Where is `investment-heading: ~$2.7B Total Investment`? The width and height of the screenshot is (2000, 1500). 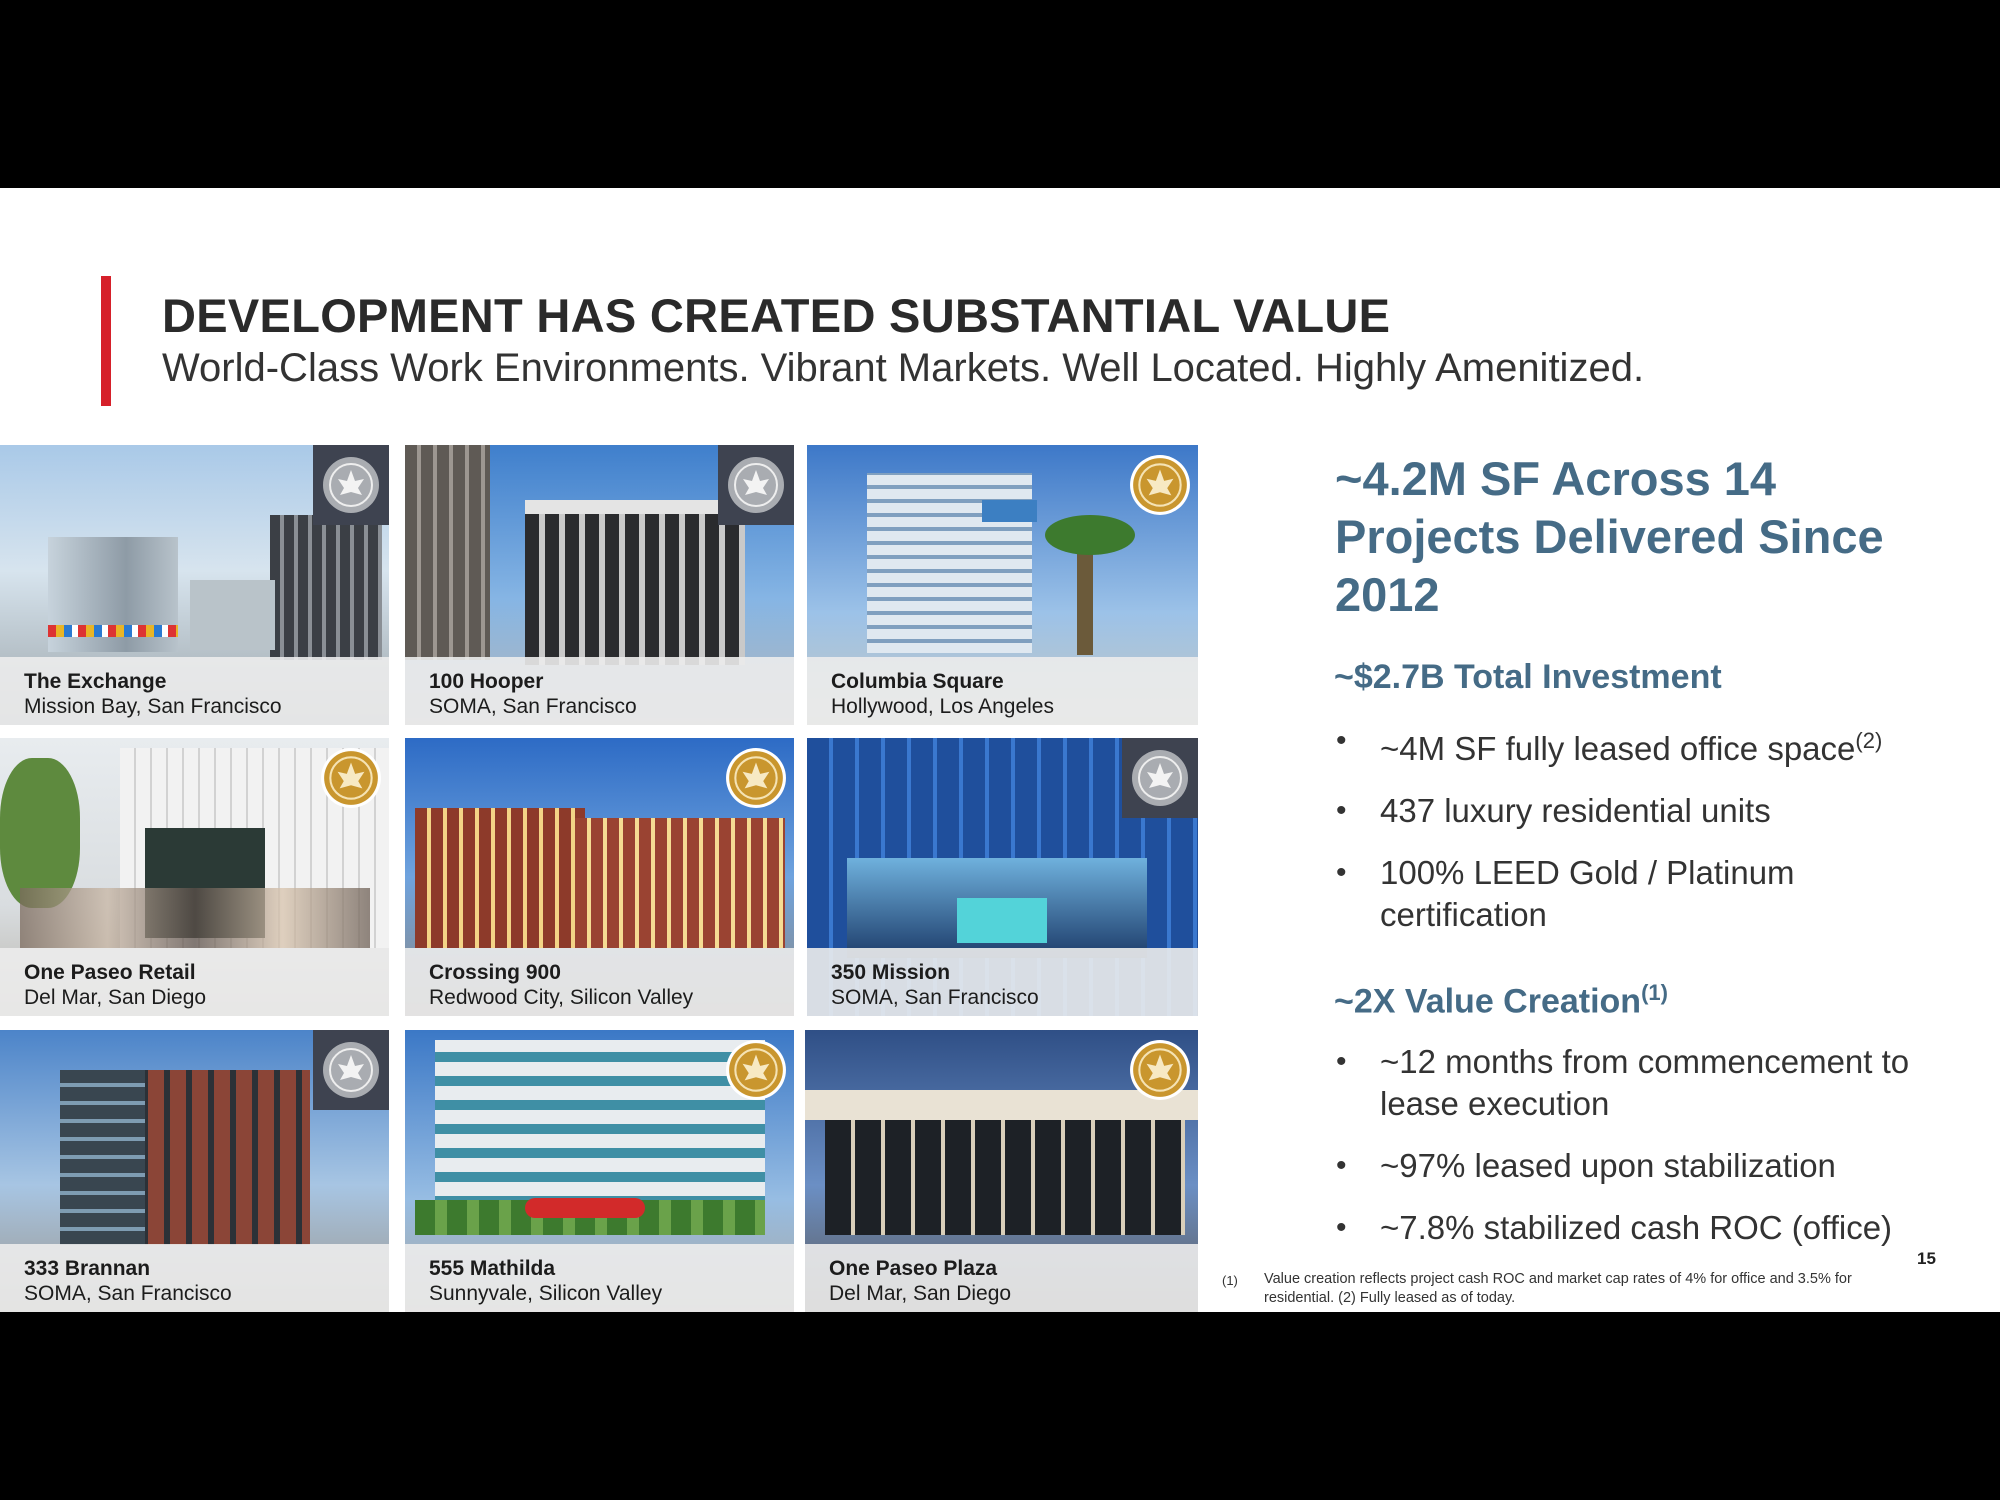
investment-heading: ~$2.7B Total Investment is located at coordinates (1528, 677).